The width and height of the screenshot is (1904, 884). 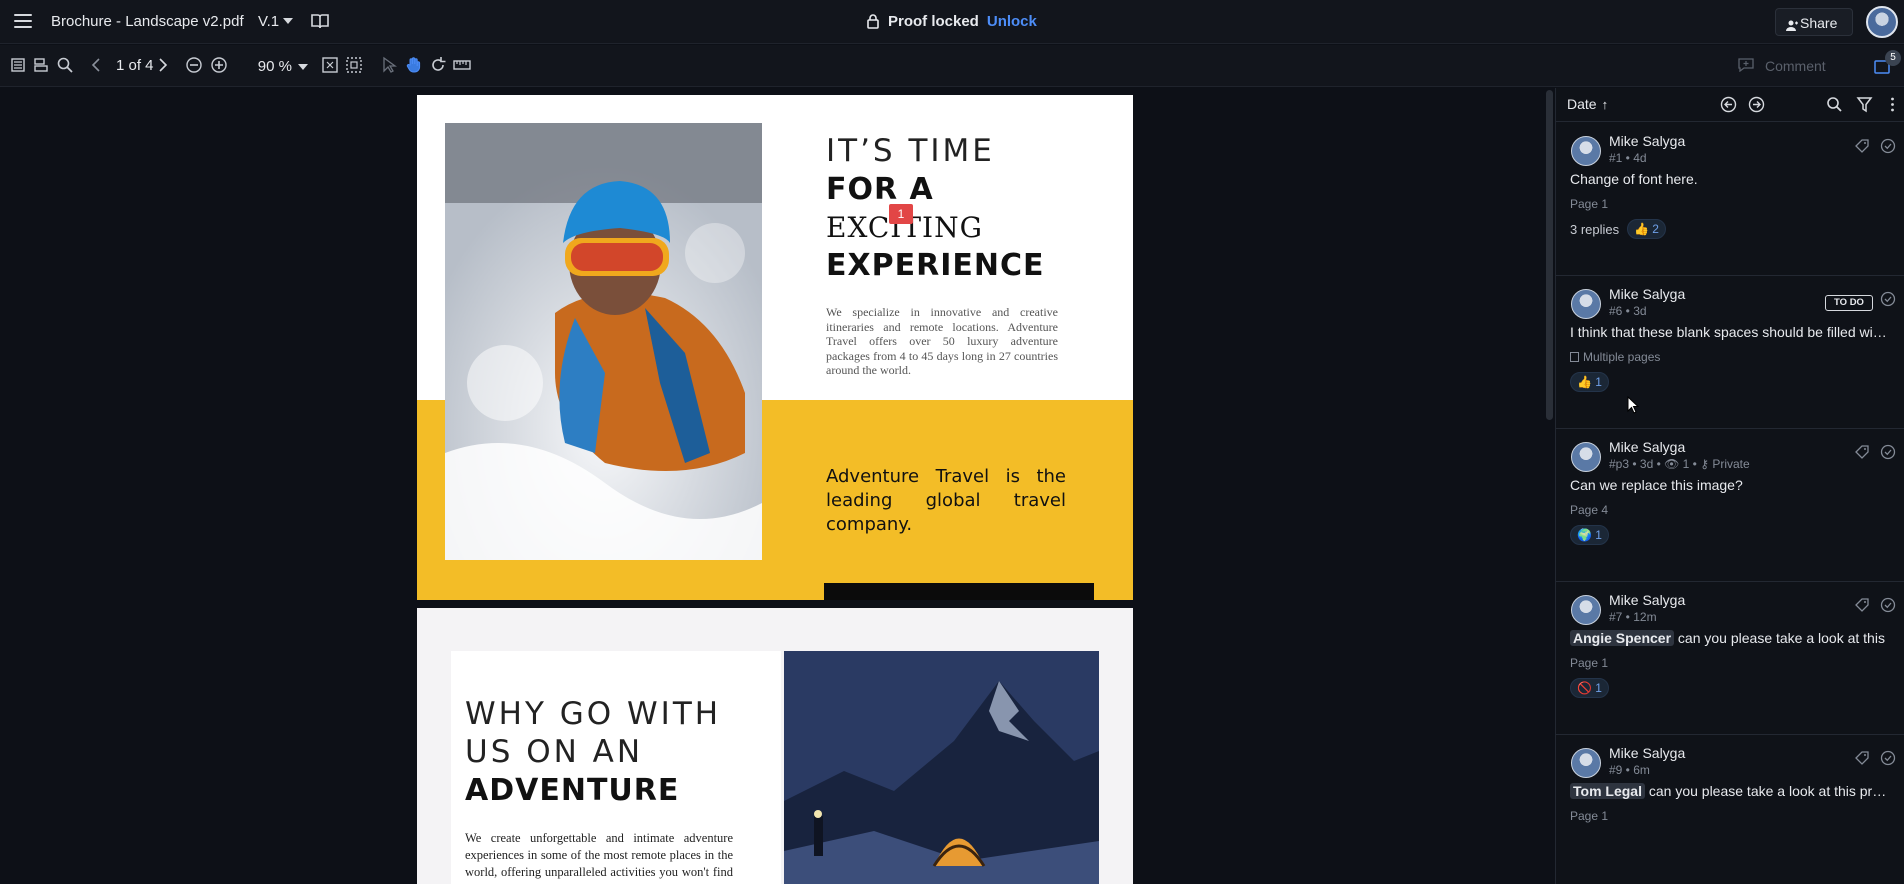 What do you see at coordinates (1795, 66) in the screenshot?
I see `comment-label: Comment` at bounding box center [1795, 66].